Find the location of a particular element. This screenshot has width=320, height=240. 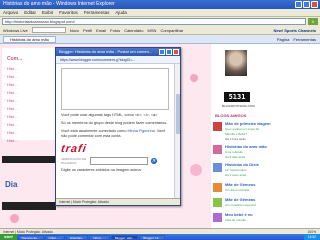

comment-textarea is located at coordinates (115, 89).